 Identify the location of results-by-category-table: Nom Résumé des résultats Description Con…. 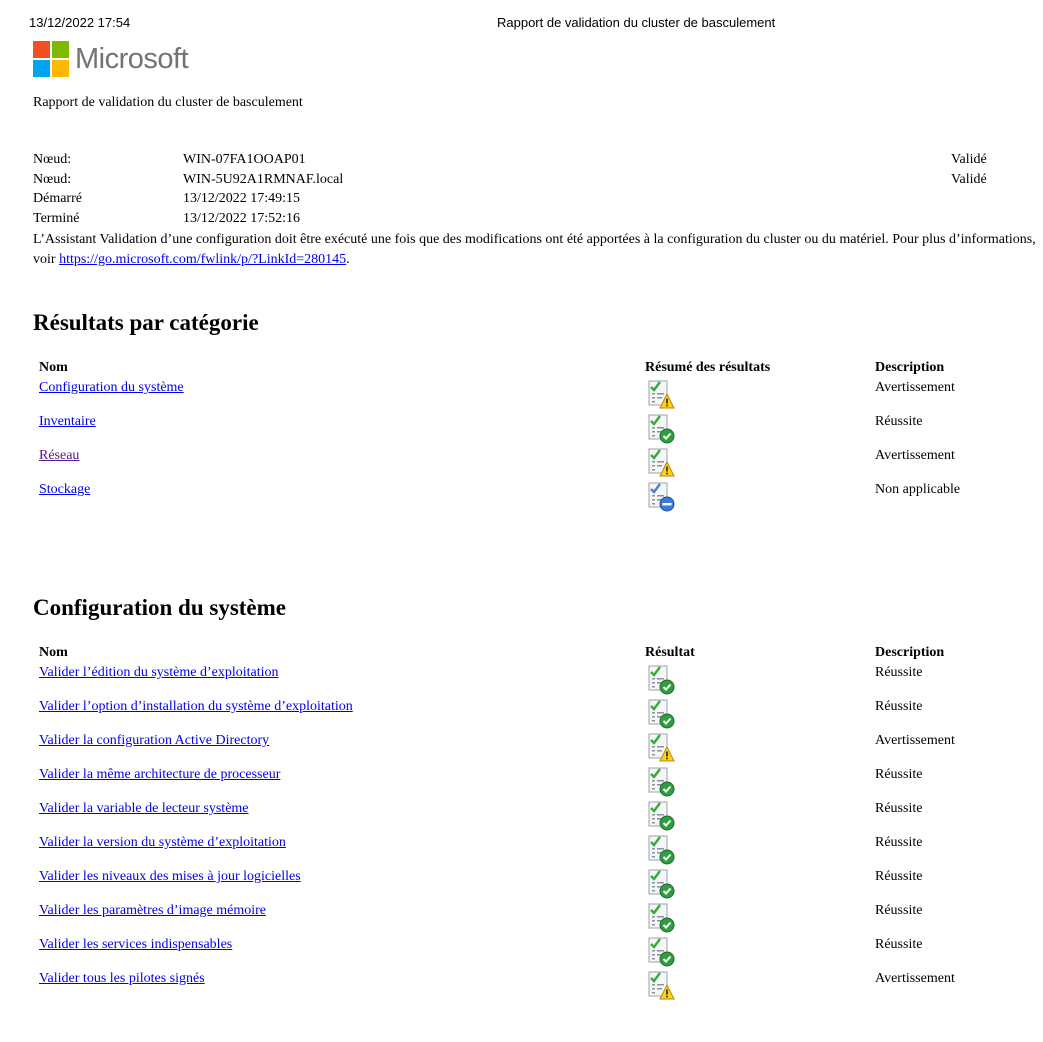
(541, 436).